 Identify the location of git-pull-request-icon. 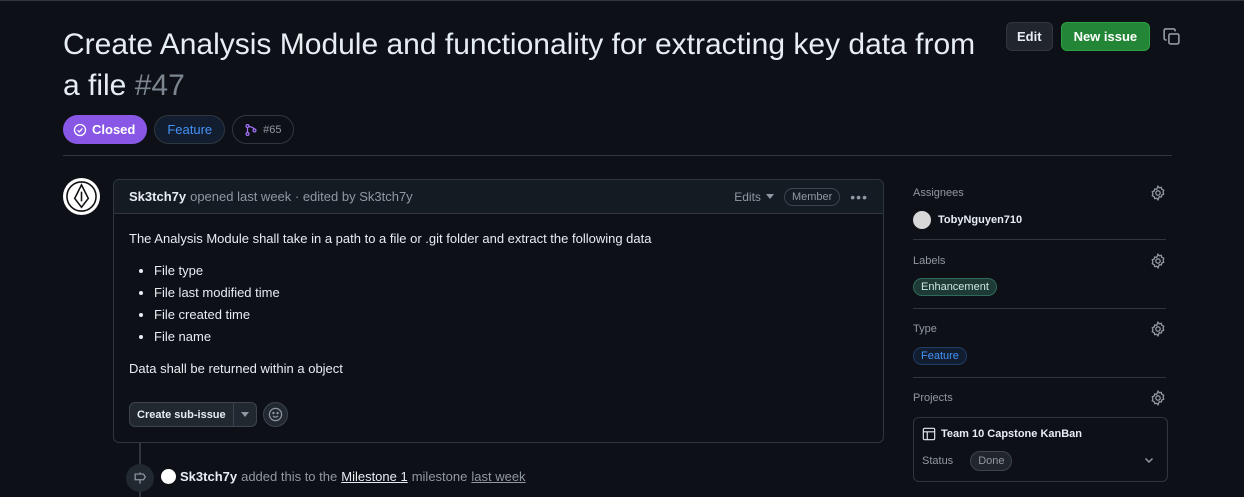
(251, 129).